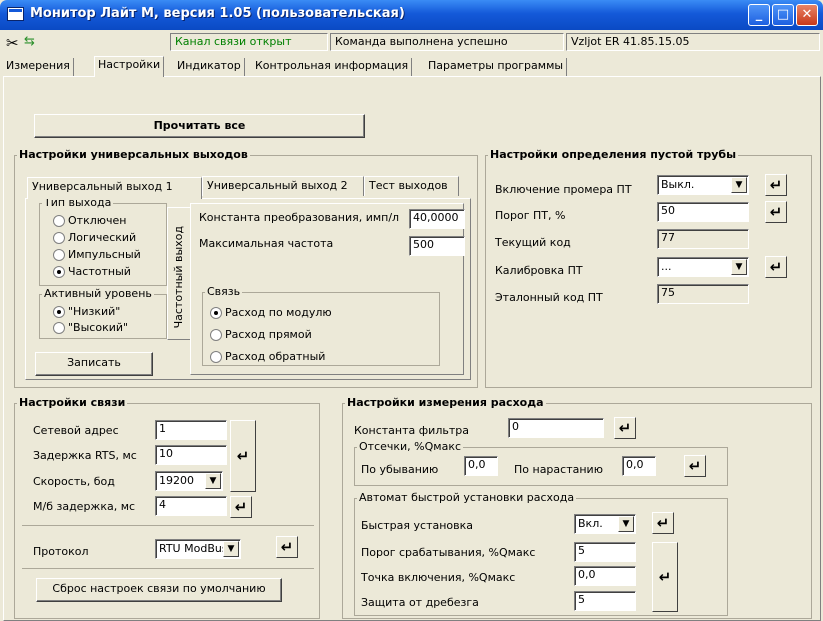 The height and width of the screenshot is (621, 823). I want to click on speed-label: Скорость, бод, so click(74, 481).